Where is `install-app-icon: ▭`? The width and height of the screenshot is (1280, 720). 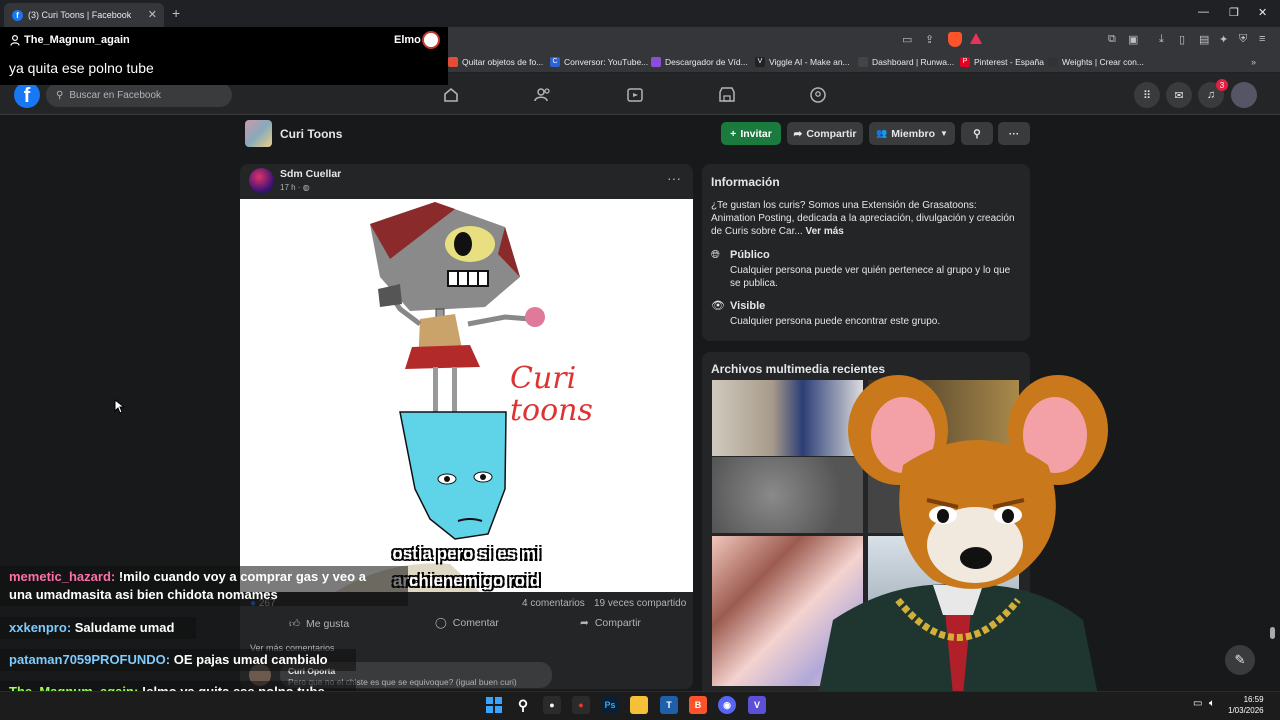
install-app-icon: ▭ is located at coordinates (907, 39).